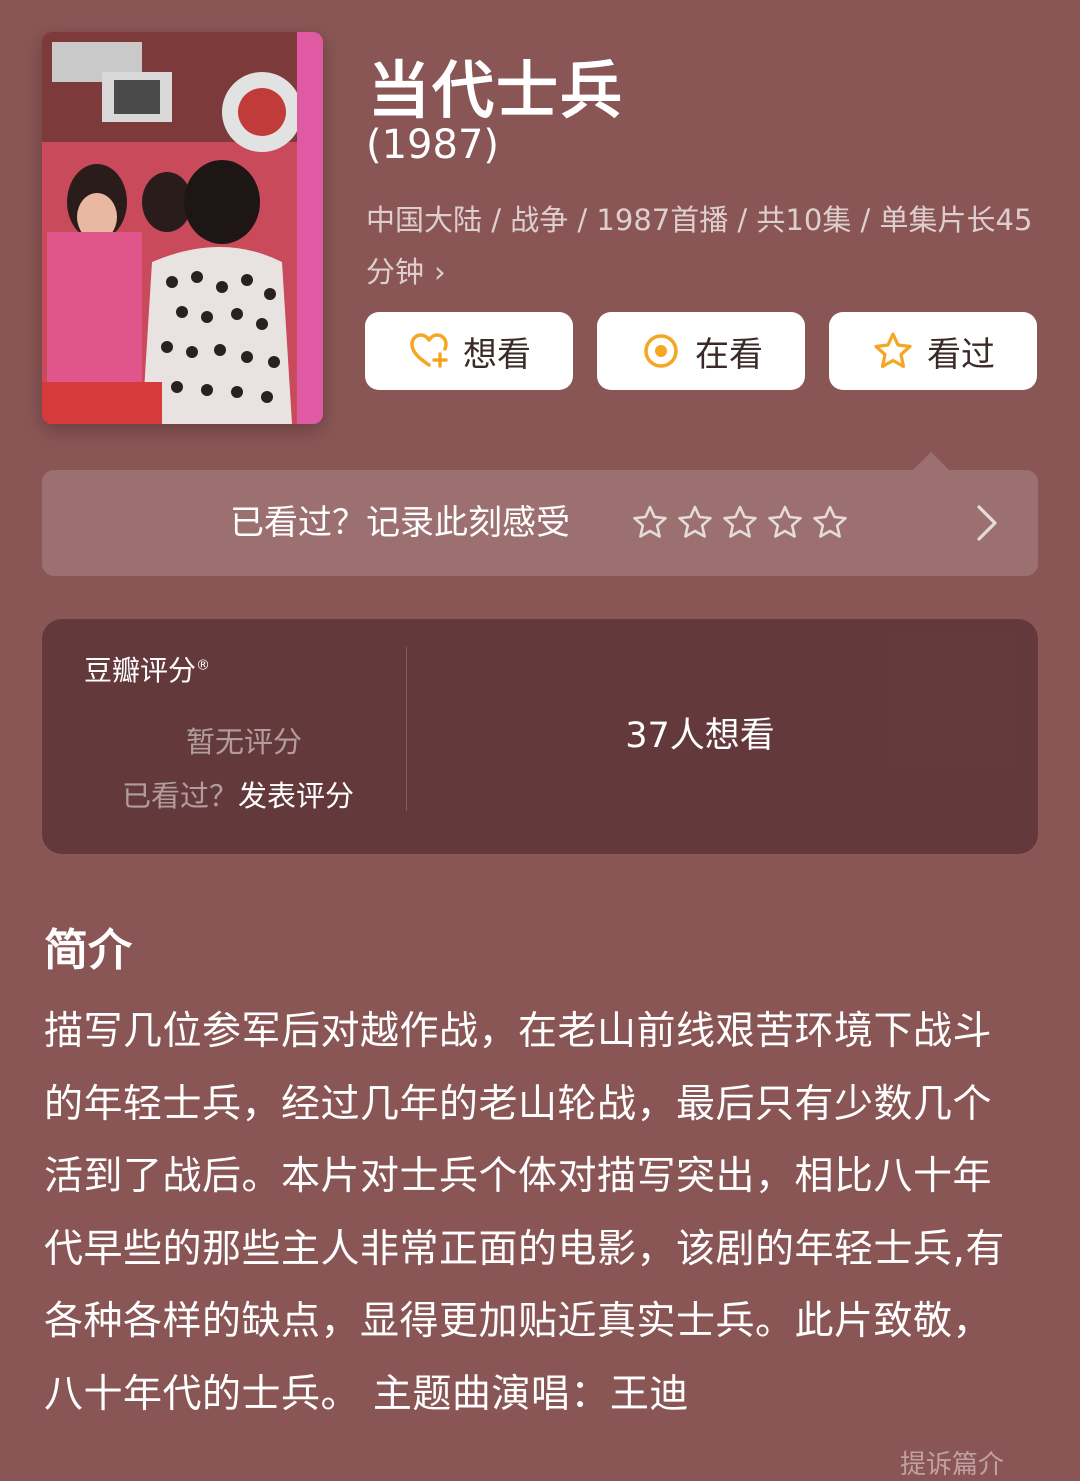  What do you see at coordinates (429, 350) in the screenshot?
I see `heart-plus-icon` at bounding box center [429, 350].